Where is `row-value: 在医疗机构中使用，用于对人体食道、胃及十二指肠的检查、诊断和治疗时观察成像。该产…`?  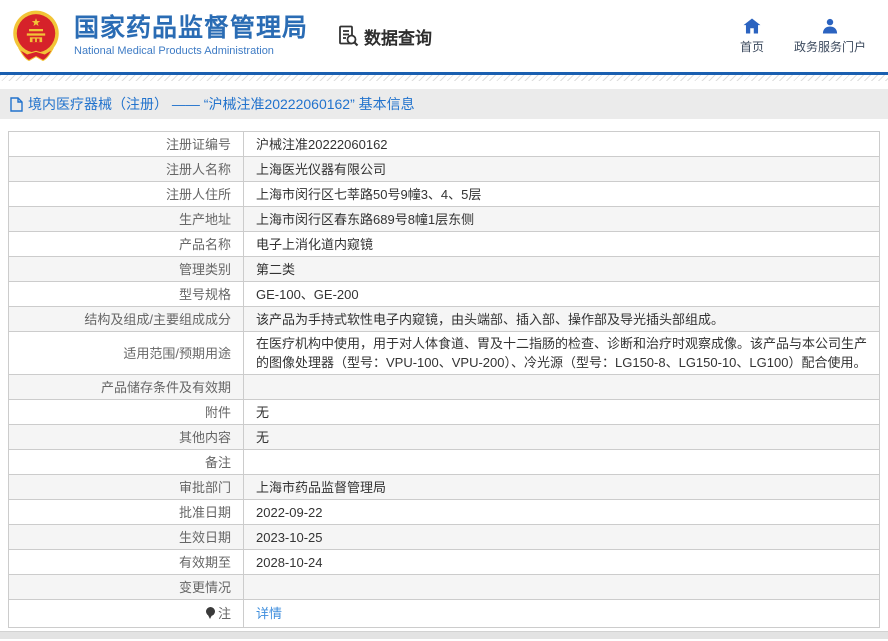 row-value: 在医疗机构中使用，用于对人体食道、胃及十二指肠的检查、诊断和治疗时观察成像。该产… is located at coordinates (561, 353).